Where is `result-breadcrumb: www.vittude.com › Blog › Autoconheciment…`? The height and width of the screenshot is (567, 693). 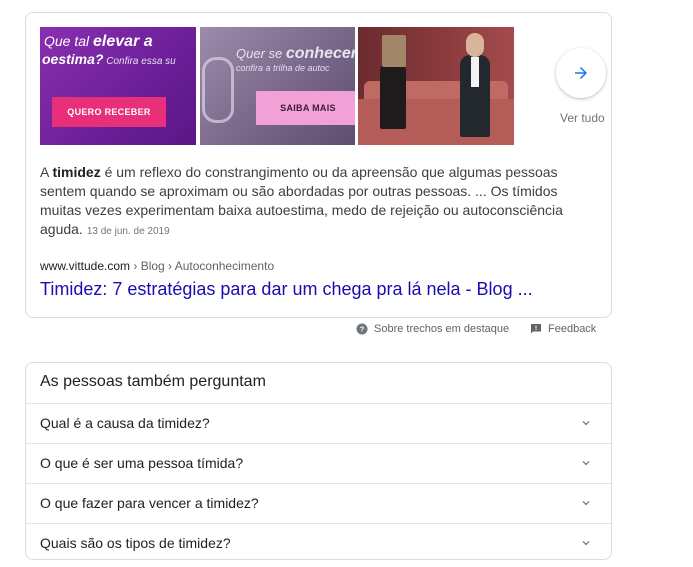 result-breadcrumb: www.vittude.com › Blog › Autoconheciment… is located at coordinates (157, 266).